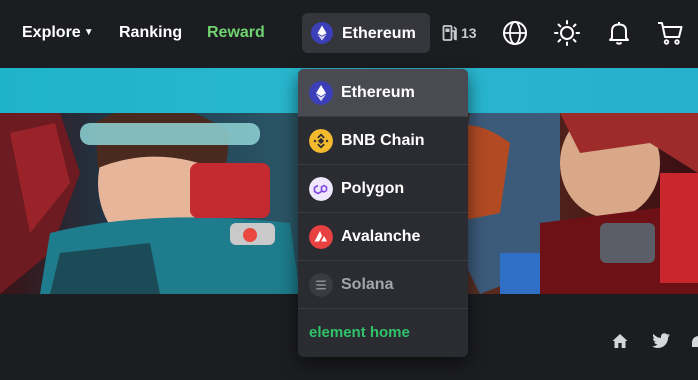  What do you see at coordinates (449, 33) in the screenshot?
I see `fuel-pump-icon` at bounding box center [449, 33].